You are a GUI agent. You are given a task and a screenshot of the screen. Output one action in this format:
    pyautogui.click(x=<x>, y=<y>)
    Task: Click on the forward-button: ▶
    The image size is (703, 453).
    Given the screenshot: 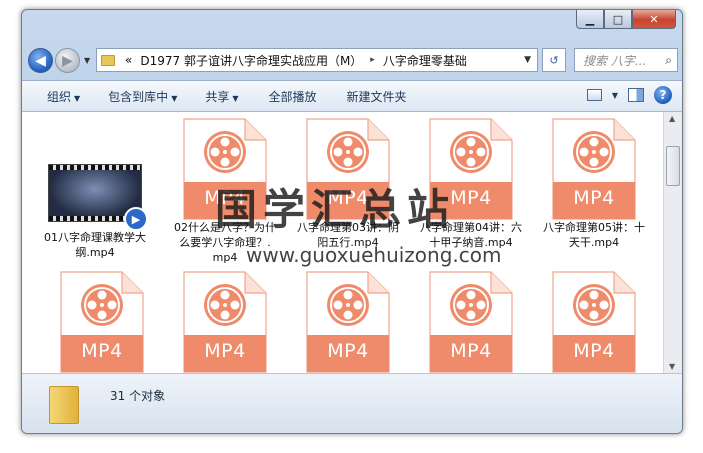 What is the action you would take?
    pyautogui.click(x=67, y=60)
    